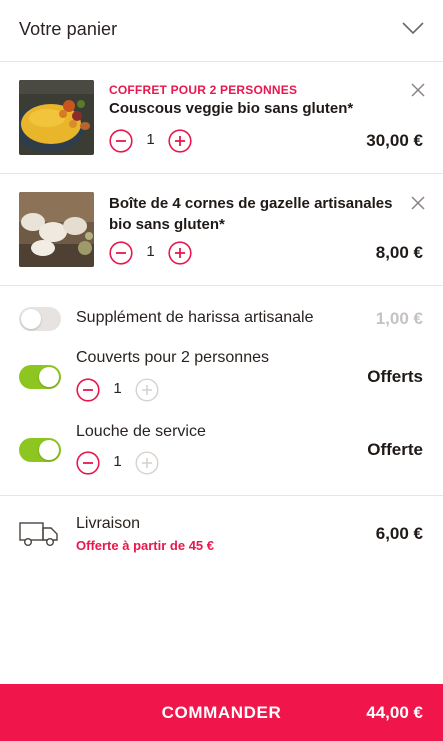 This screenshot has width=443, height=741. I want to click on item-price: 8,00 €, so click(399, 252).